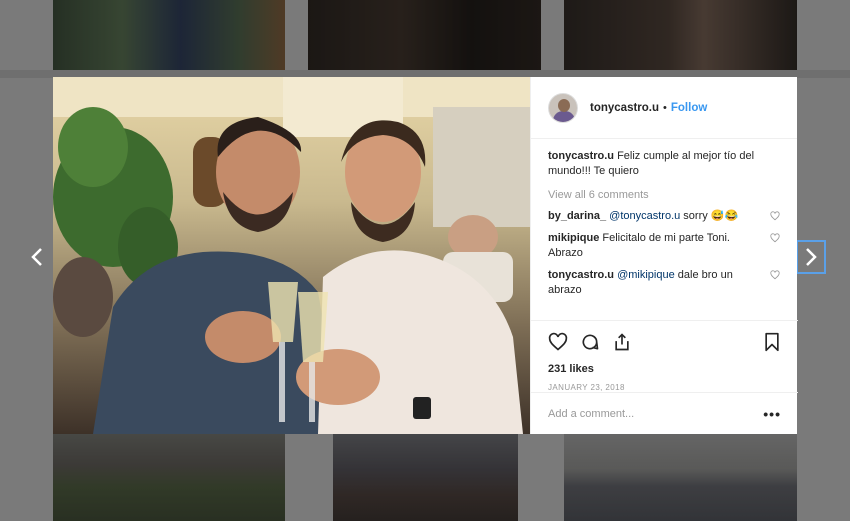  I want to click on comment-icon, so click(590, 342).